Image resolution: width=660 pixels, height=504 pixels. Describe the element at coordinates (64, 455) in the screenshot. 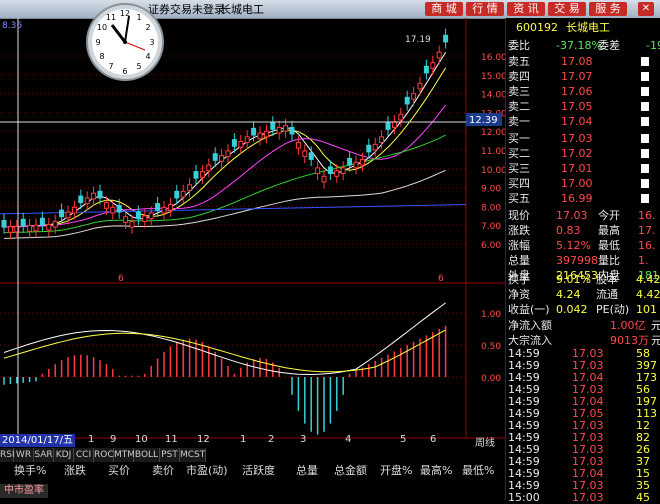

I see `indicator-tab-kdj: KDJ` at that location.